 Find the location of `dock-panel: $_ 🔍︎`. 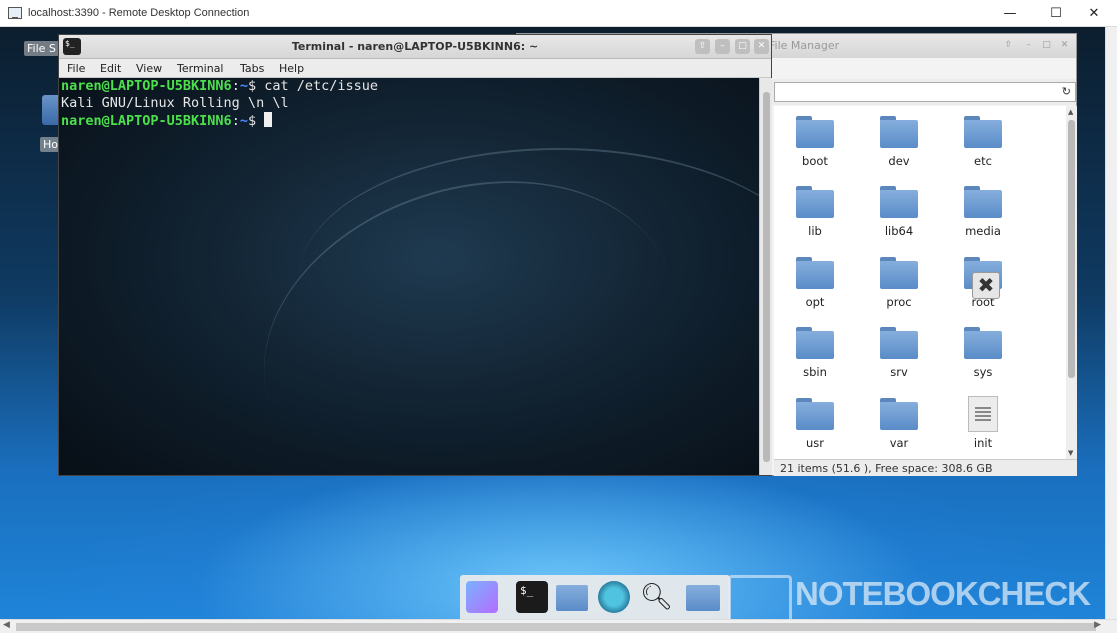

dock-panel: $_ 🔍︎ is located at coordinates (595, 597).